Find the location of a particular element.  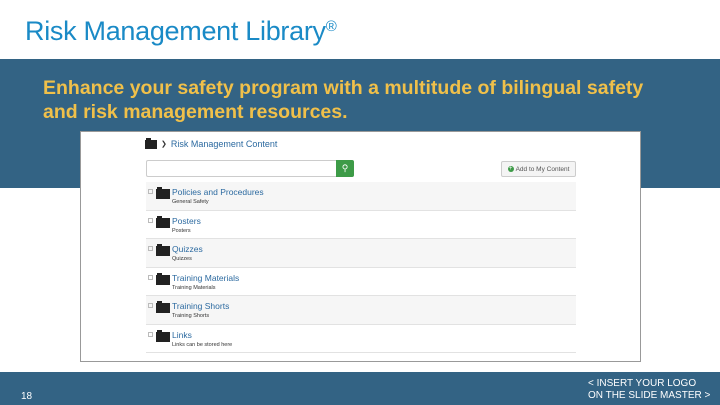

chevron-right-icon: ❯ is located at coordinates (164, 144).